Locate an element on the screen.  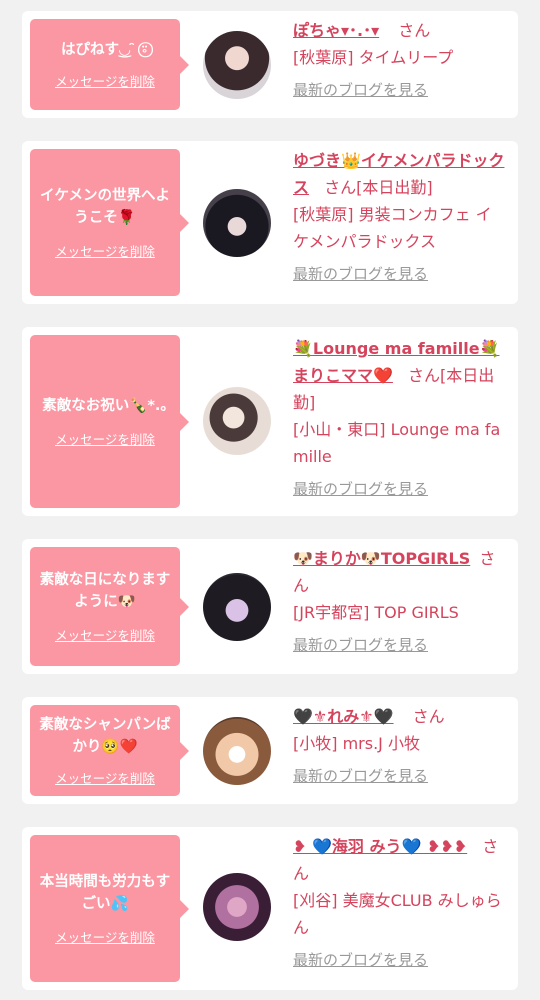
shop-info: [小牧] mrs.J 小牧 is located at coordinates (356, 743).